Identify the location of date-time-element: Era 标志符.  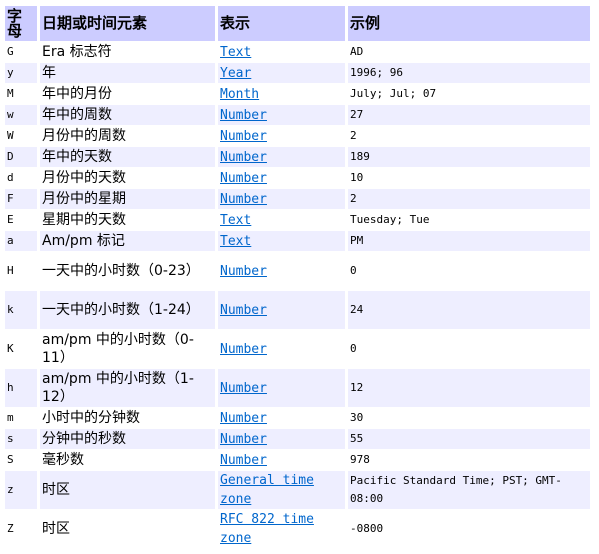
(77, 52).